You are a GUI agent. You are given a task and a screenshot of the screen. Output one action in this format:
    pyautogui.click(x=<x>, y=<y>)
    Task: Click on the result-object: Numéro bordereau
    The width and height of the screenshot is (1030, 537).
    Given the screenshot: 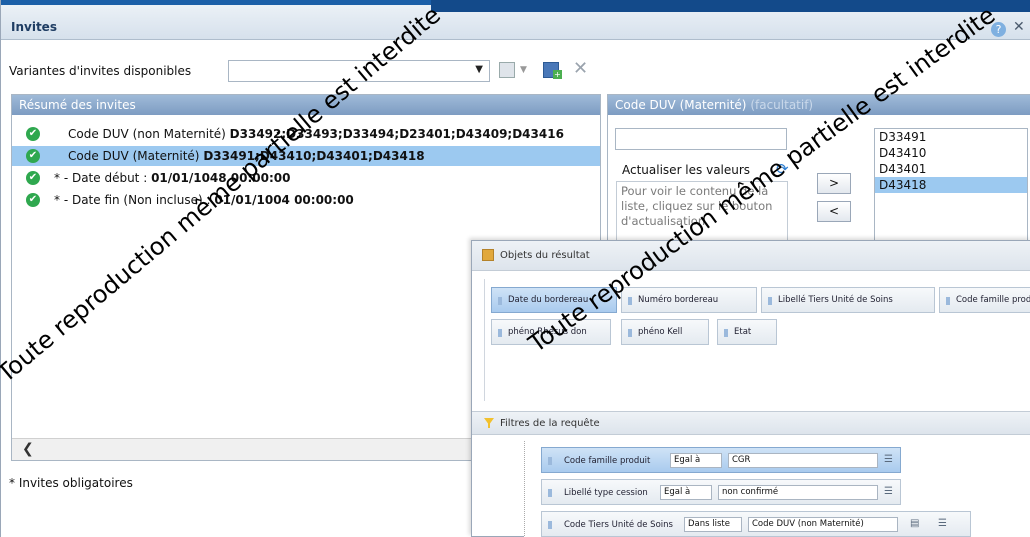 What is the action you would take?
    pyautogui.click(x=689, y=300)
    